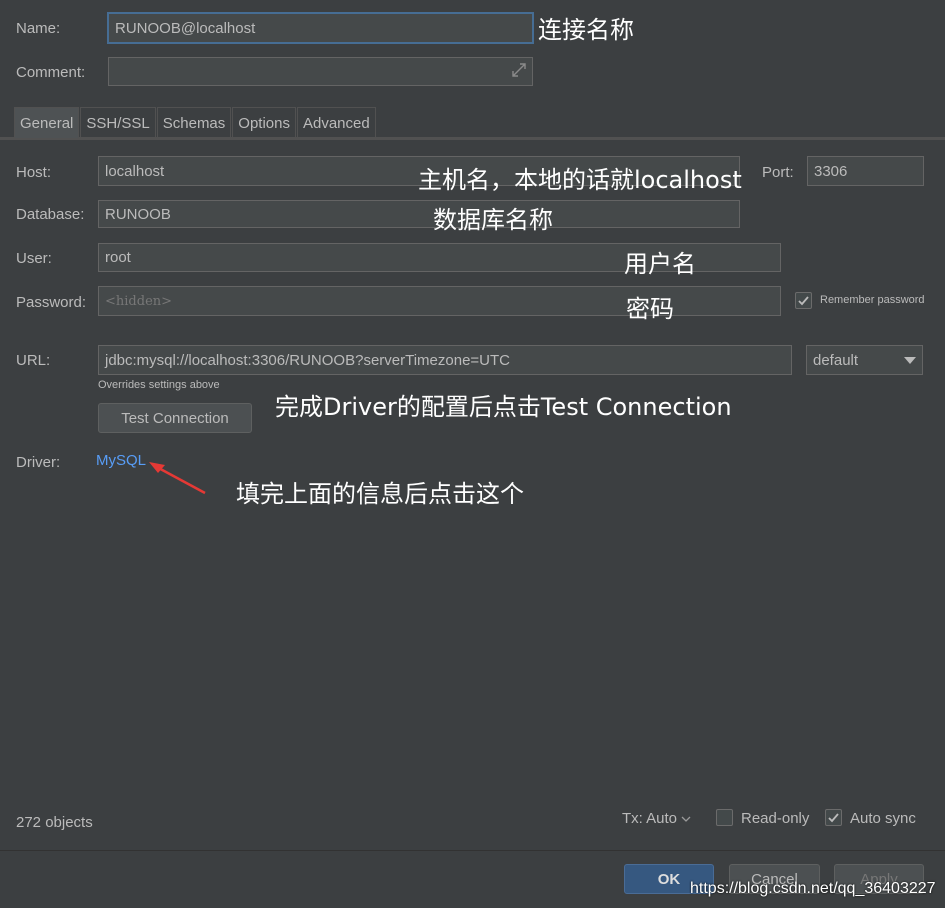 The height and width of the screenshot is (908, 945). Describe the element at coordinates (264, 122) in the screenshot. I see `tab-options: Options` at that location.